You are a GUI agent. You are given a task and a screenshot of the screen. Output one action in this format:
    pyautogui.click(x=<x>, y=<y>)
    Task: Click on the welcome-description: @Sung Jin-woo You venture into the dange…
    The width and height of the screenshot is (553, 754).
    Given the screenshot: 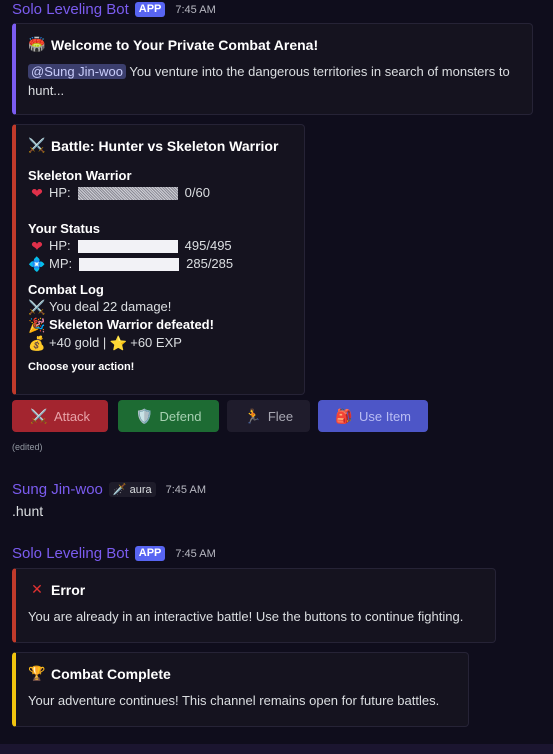 What is the action you would take?
    pyautogui.click(x=274, y=81)
    